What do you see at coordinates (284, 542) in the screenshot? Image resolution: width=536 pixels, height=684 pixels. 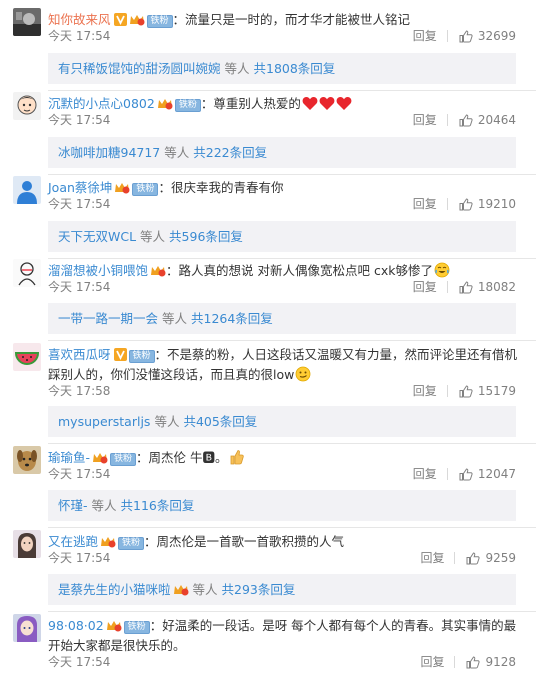 I see `comment-text: 又在逃跑 铁粉 ：周杰伦是一首歌一首歌积攒的人气` at bounding box center [284, 542].